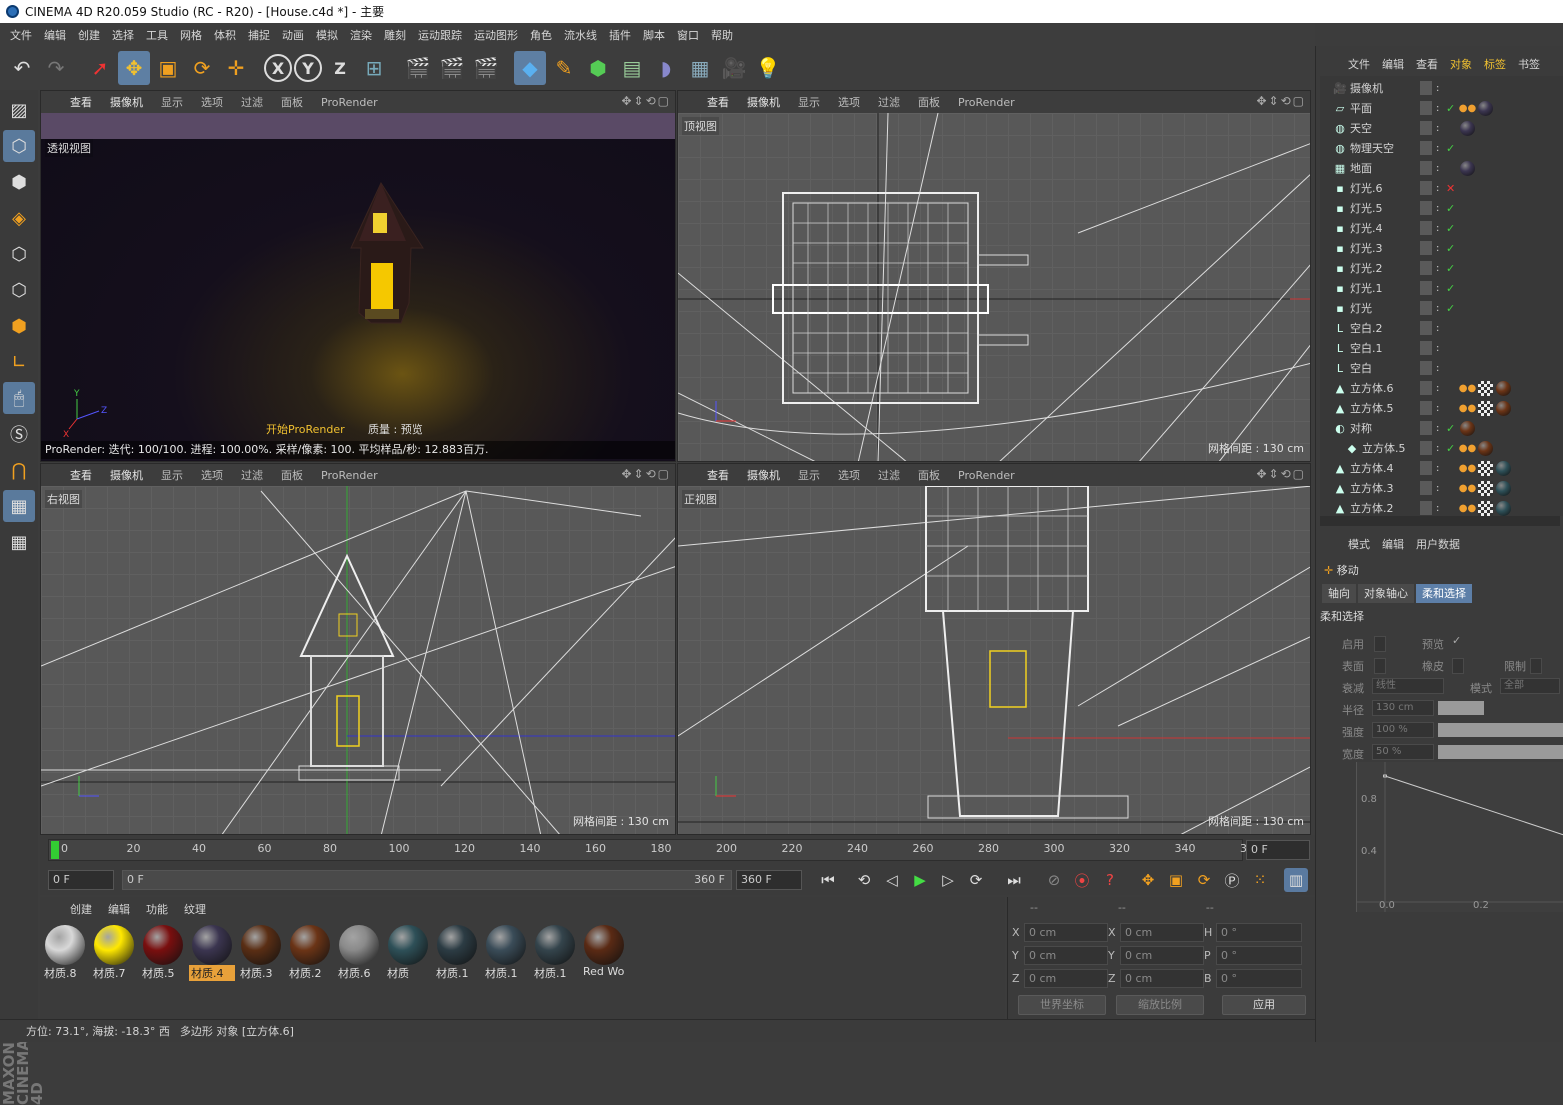  I want to click on coordinate-system-icon: ⊞, so click(374, 68).